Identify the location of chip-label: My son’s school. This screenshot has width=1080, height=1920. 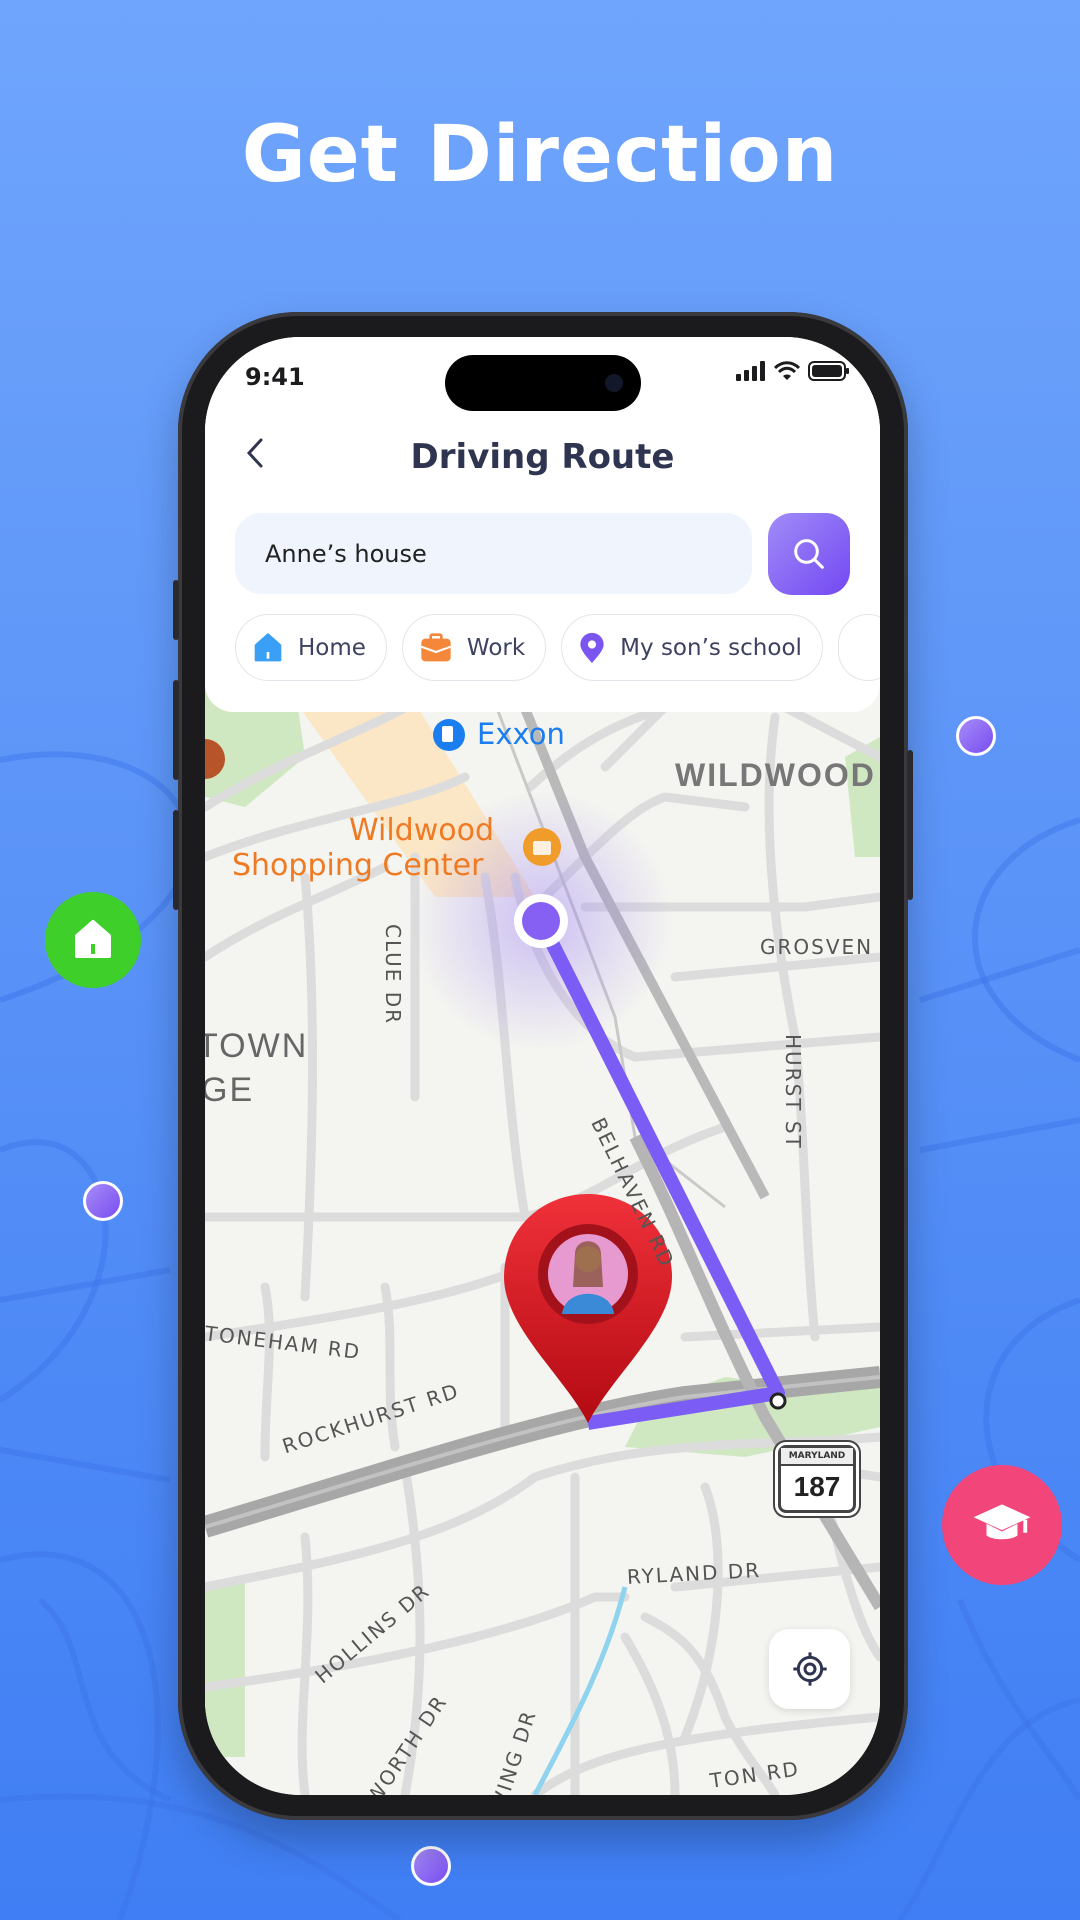
(711, 647).